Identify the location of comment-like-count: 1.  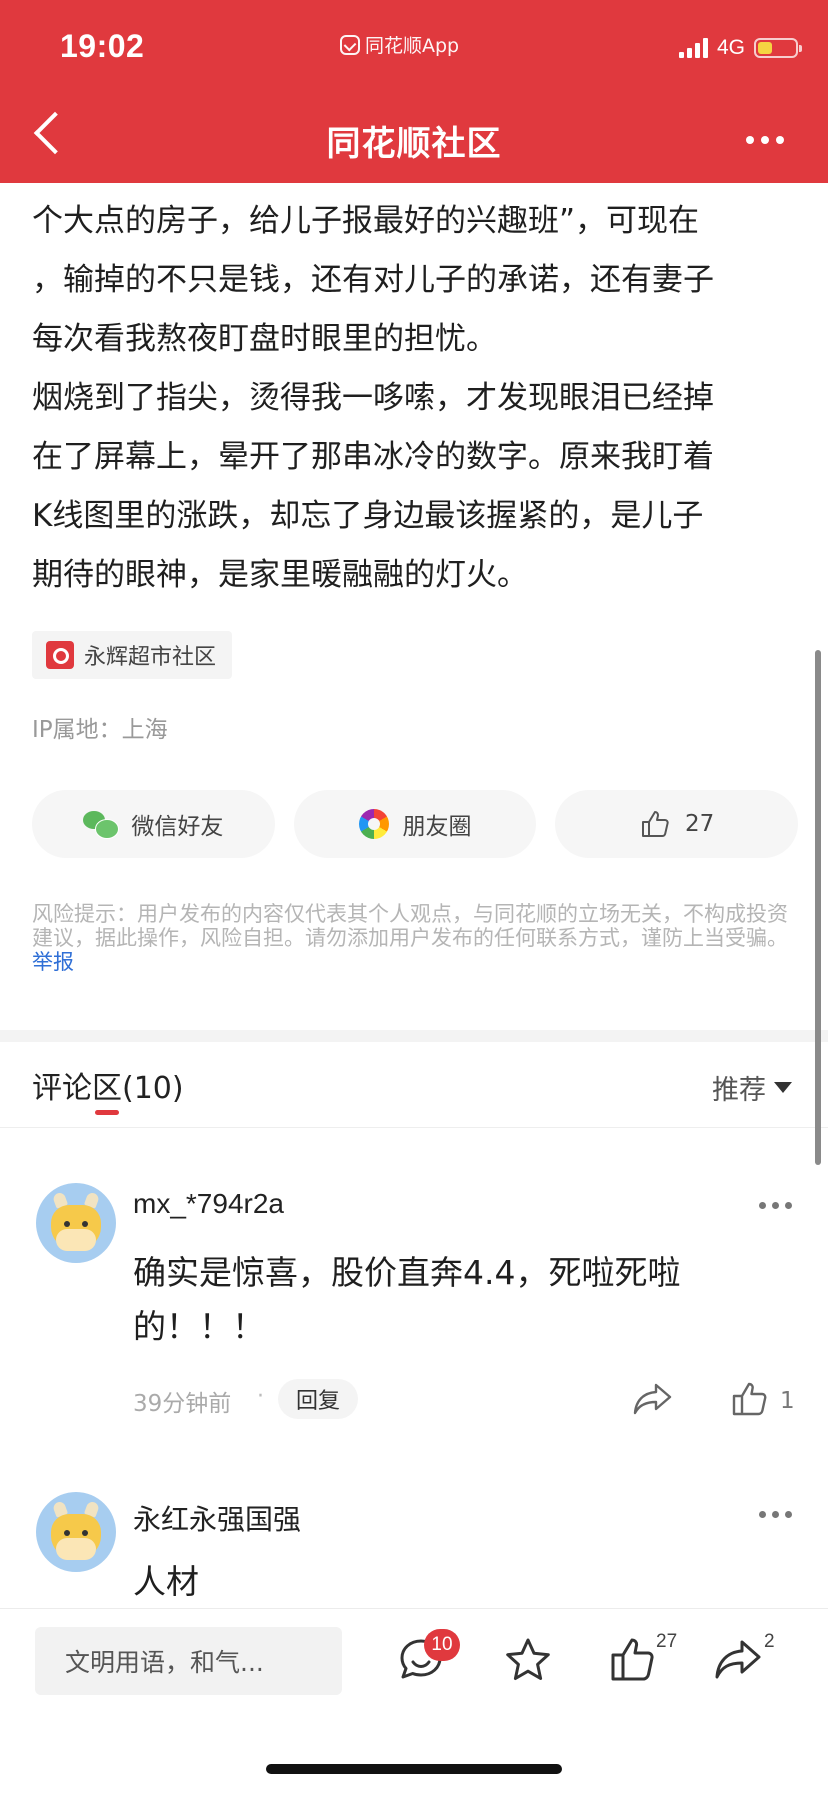
(787, 1401).